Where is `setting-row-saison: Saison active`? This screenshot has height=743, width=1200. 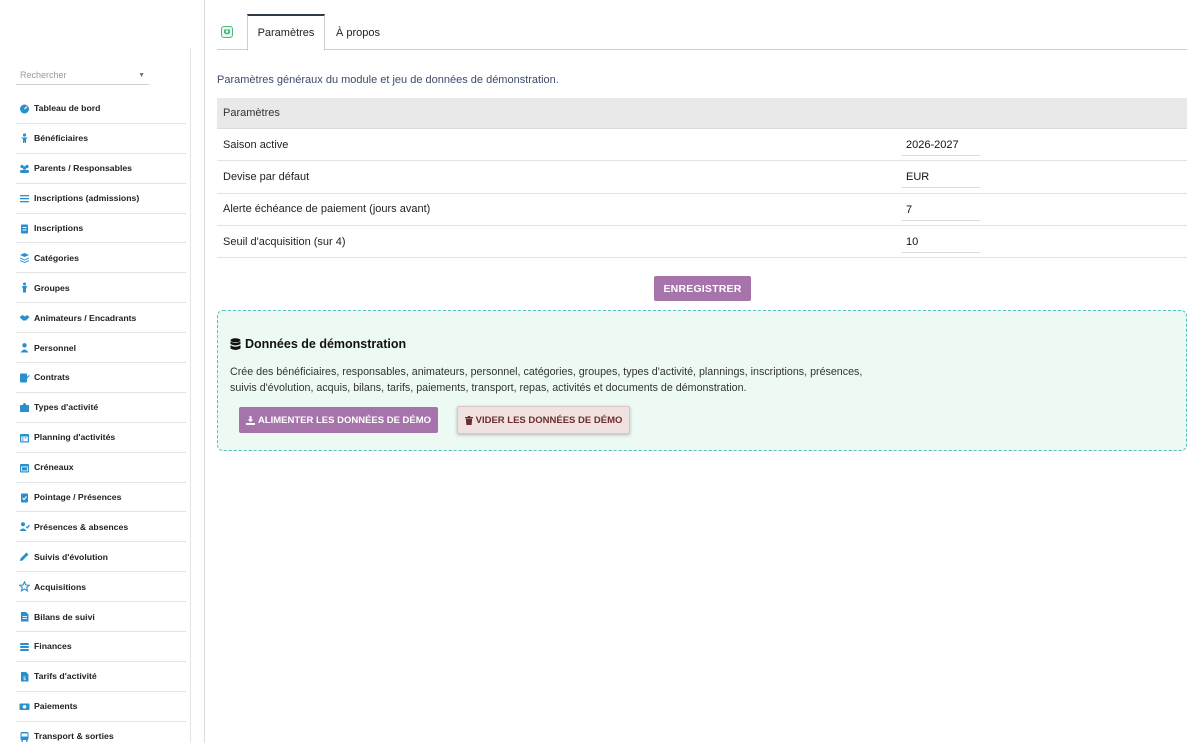
setting-row-saison: Saison active is located at coordinates (702, 145).